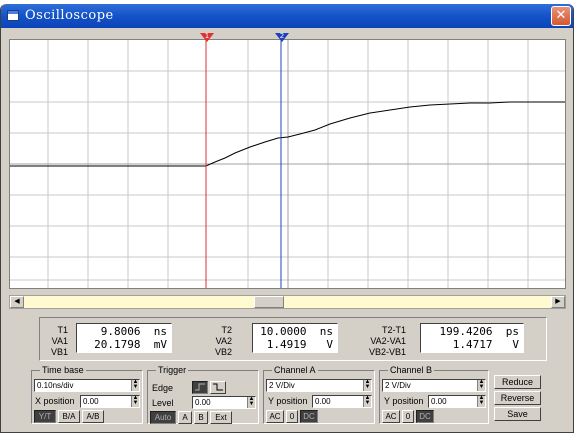 The width and height of the screenshot is (576, 435). What do you see at coordinates (391, 416) in the screenshot?
I see `channel-b-ac-button: AC` at bounding box center [391, 416].